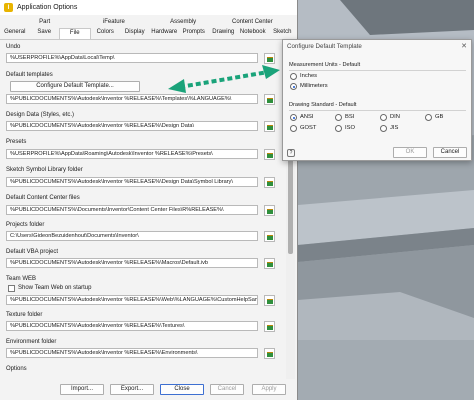 The image size is (474, 400). I want to click on bsi-label: BSI, so click(350, 117).